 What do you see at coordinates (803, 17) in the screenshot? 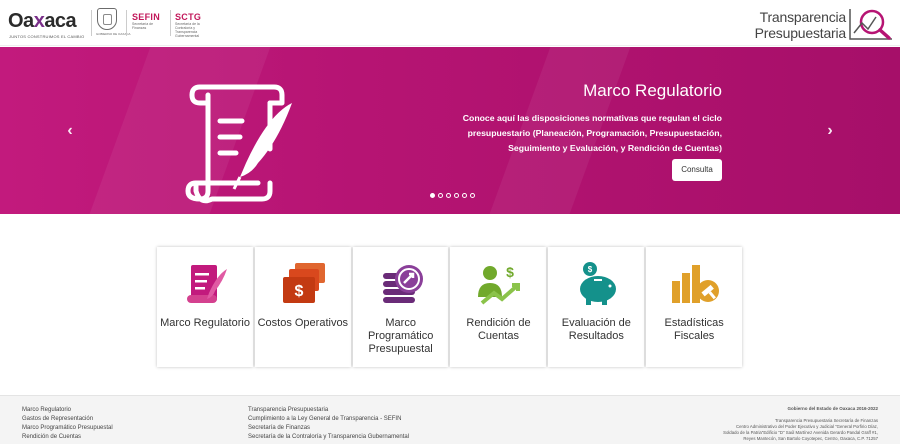
I see `tp-logo-line1: Transparencia` at bounding box center [803, 17].